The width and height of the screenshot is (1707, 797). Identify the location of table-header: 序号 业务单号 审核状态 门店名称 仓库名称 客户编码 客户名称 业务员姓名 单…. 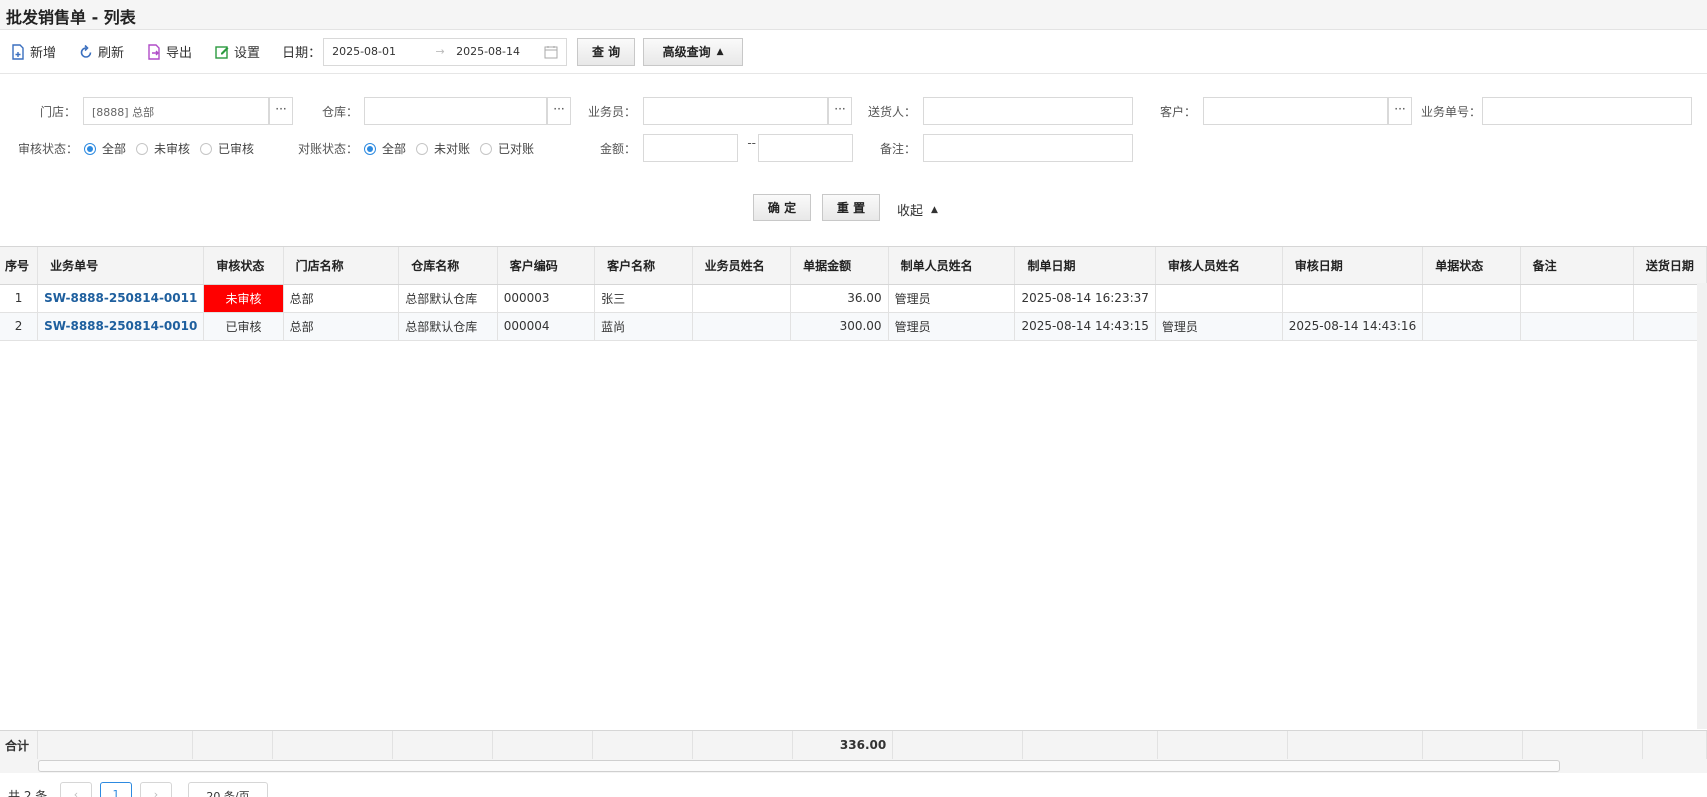
(853, 266).